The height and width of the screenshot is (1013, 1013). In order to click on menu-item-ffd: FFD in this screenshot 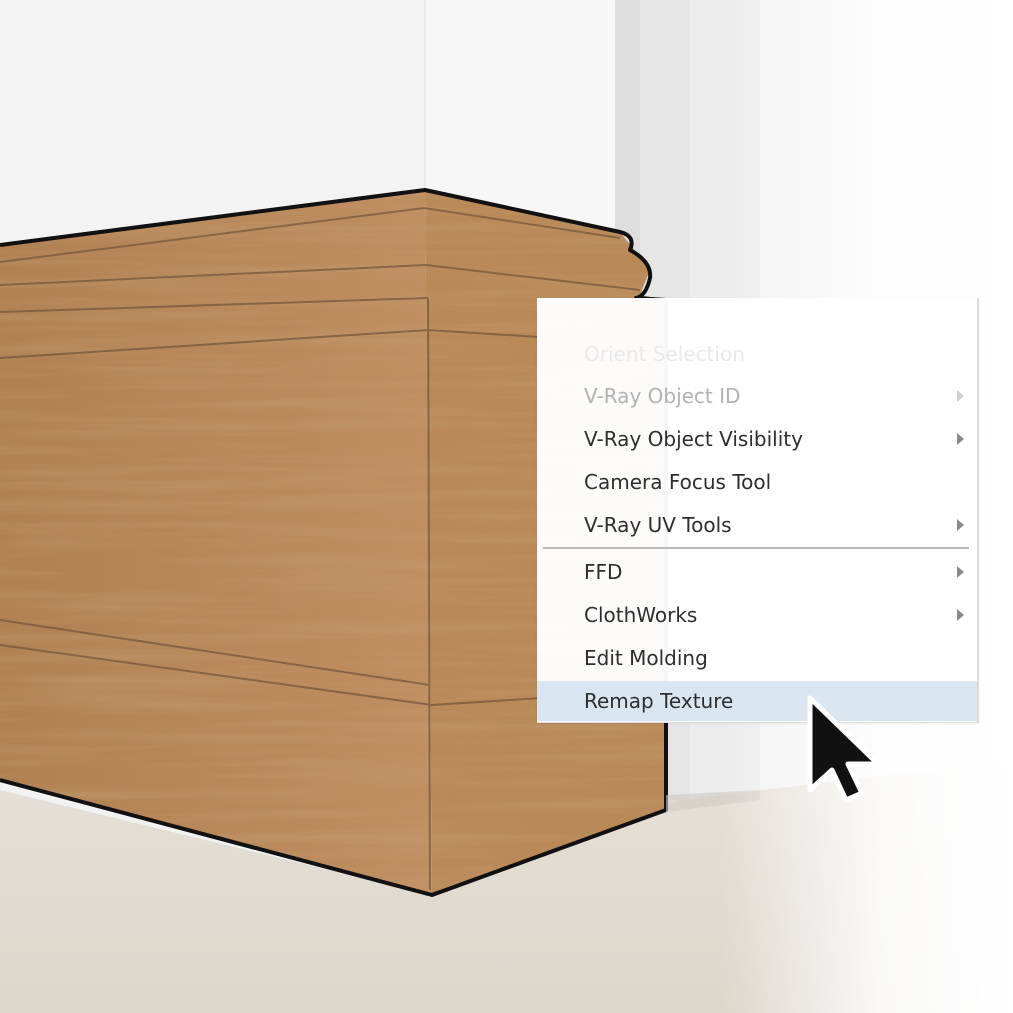, I will do `click(757, 572)`.